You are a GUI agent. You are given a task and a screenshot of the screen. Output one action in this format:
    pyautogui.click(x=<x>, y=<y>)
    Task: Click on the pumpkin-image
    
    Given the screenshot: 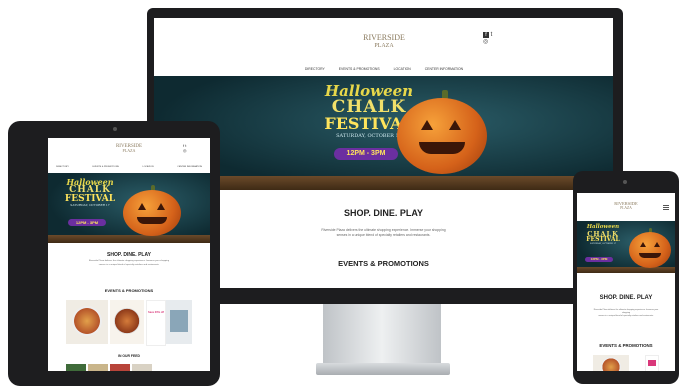 What is the action you would take?
    pyautogui.click(x=442, y=136)
    